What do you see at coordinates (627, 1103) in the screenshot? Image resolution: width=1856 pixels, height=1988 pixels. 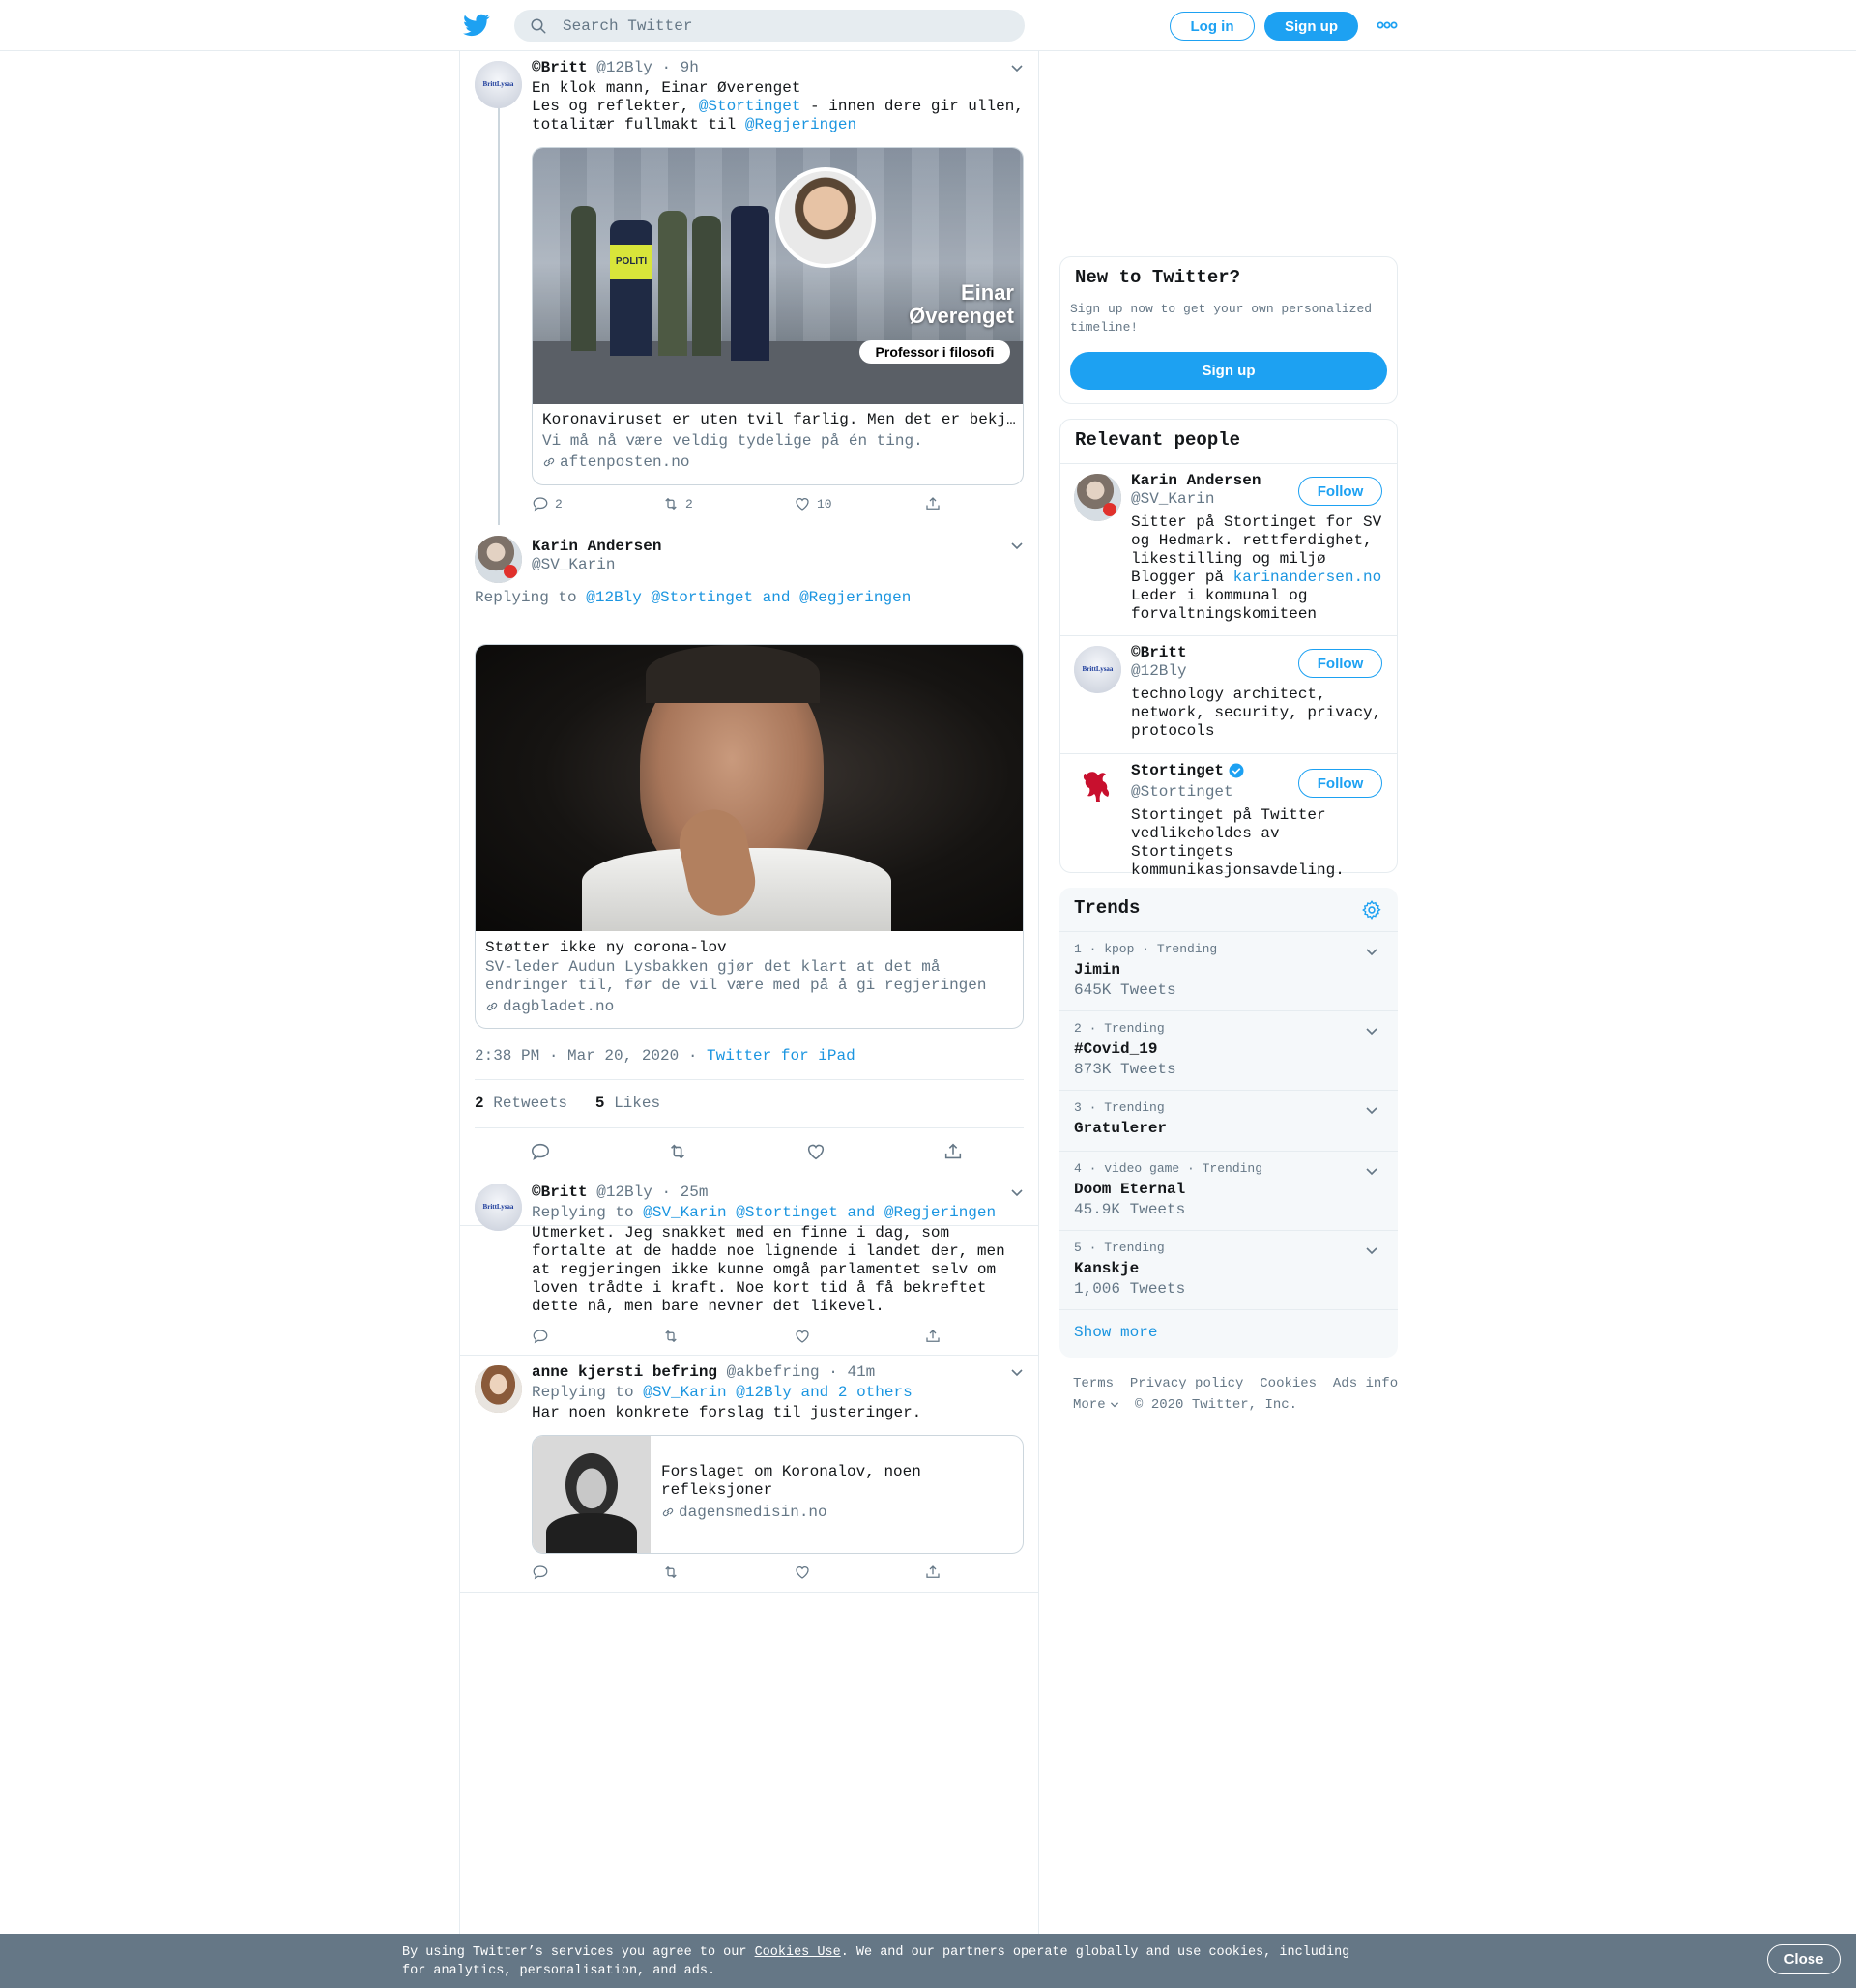 I see `like-count: 5 Likes` at bounding box center [627, 1103].